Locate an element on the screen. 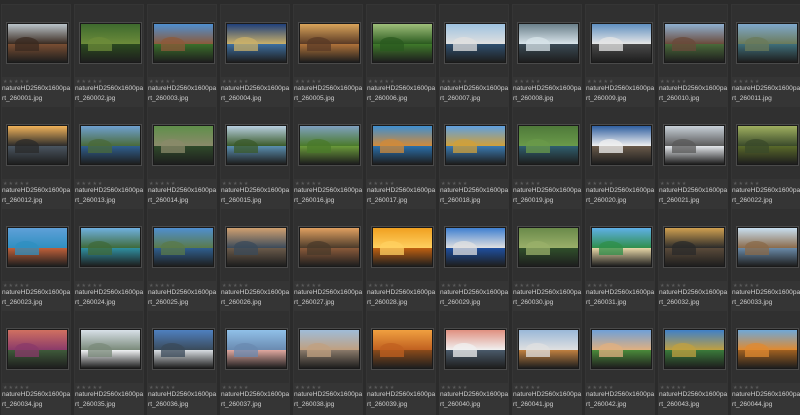 The image size is (800, 415). thumbnail-cell: ★★★★★ natureHD2560x1600part_260018.jpg is located at coordinates (474, 158).